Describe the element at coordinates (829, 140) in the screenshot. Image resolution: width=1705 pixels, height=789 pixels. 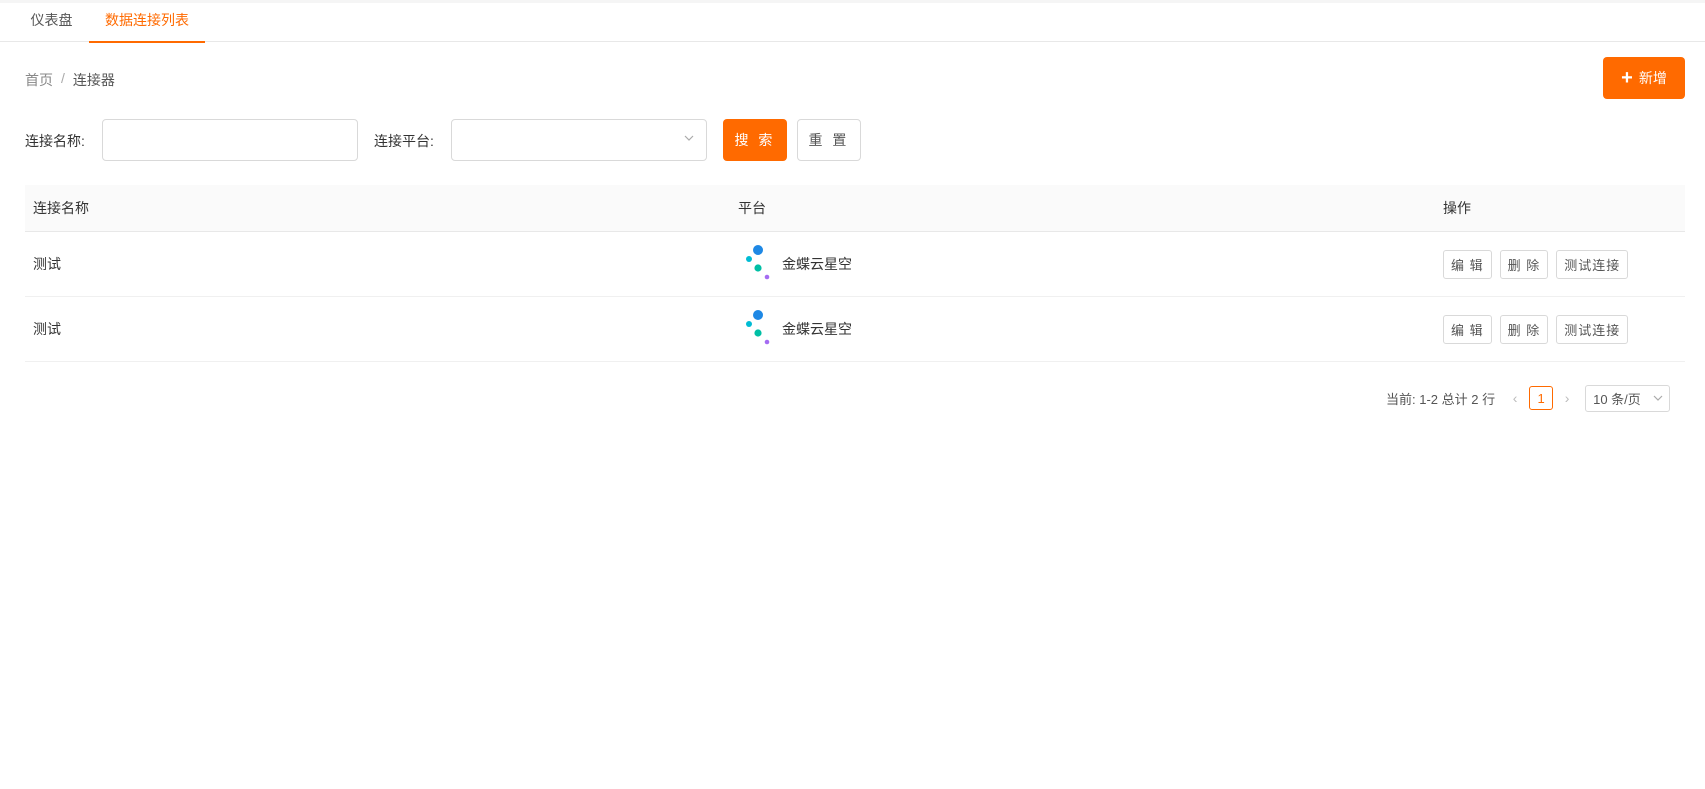
I see `reset-button: 重 置` at that location.